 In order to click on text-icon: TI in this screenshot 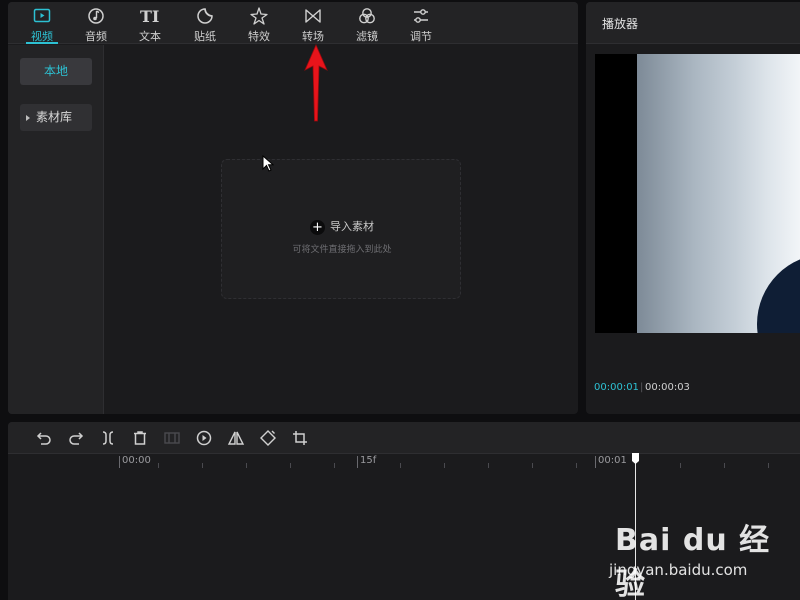, I will do `click(149, 16)`.